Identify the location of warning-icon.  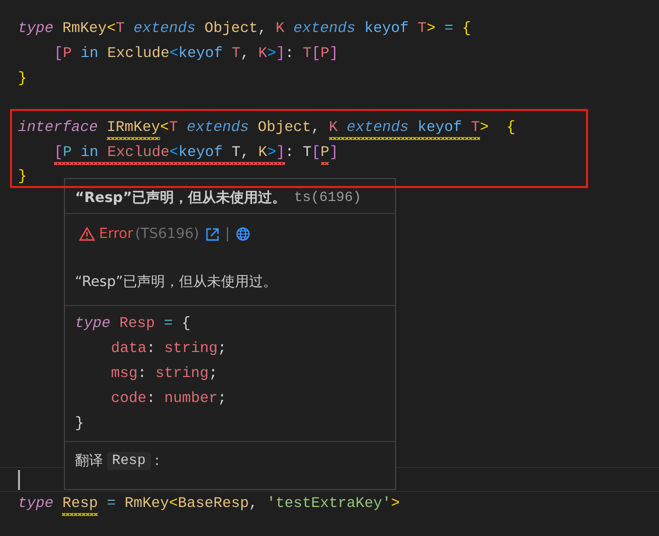
(87, 234).